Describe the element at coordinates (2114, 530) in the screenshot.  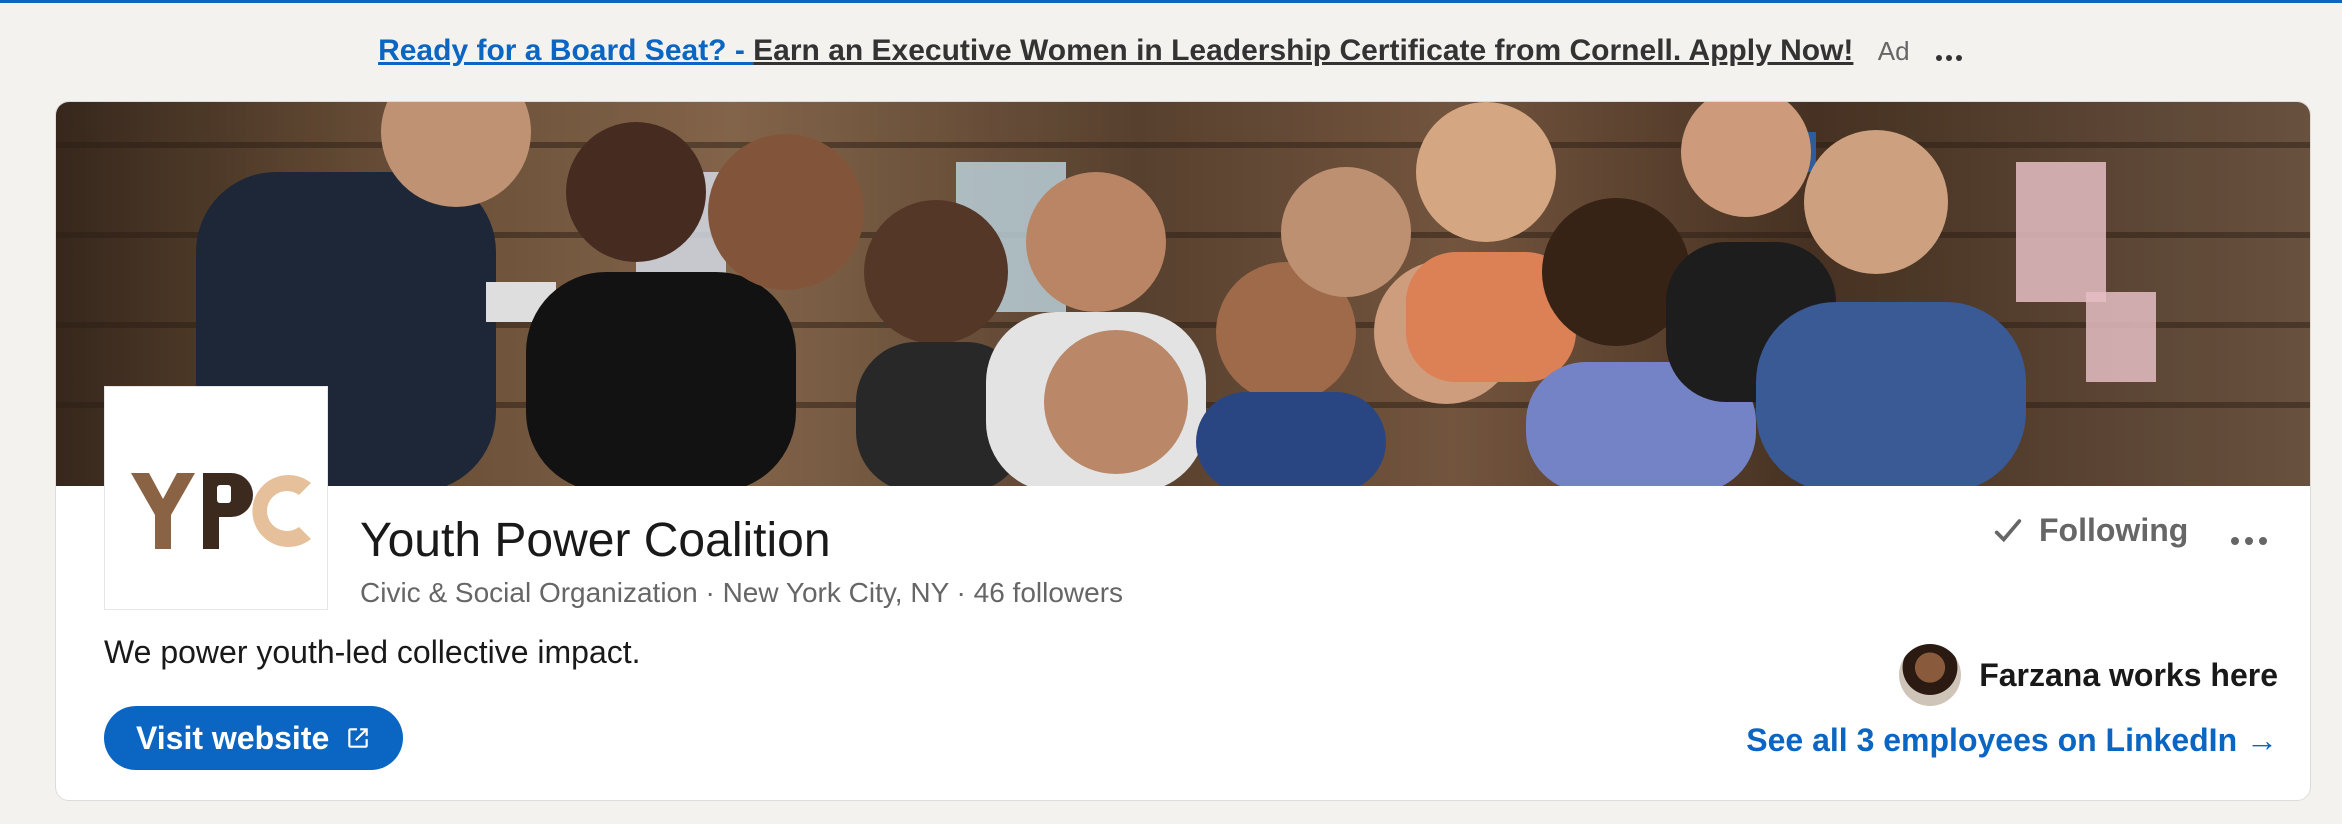
I see `following-label: Following` at that location.